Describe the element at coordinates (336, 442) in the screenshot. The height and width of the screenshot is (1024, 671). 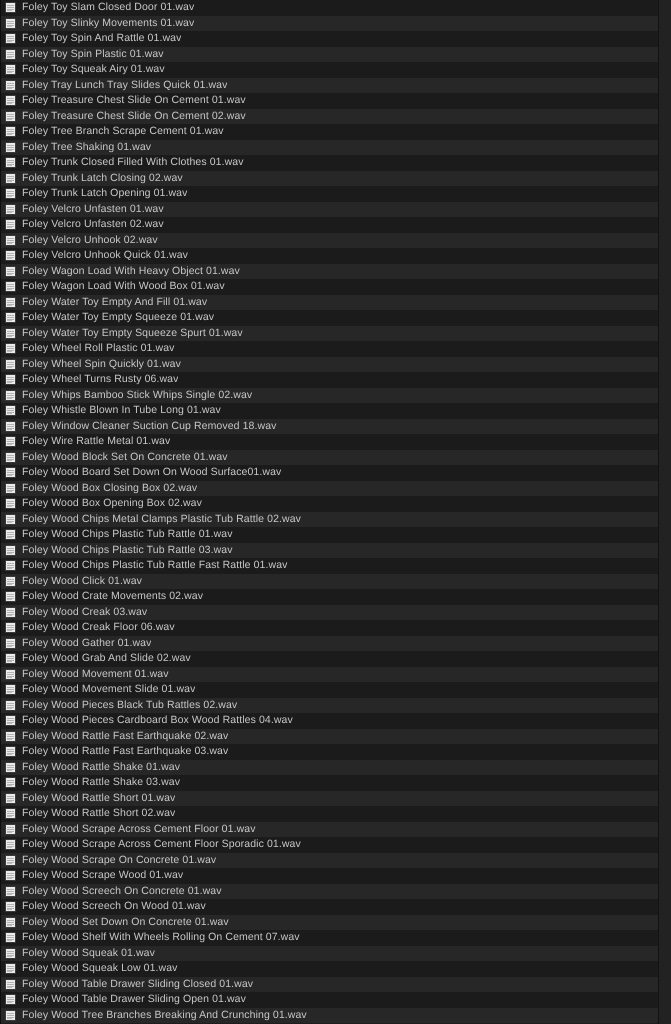
I see `file-list-item: Foley Wire Rattle Metal 01.wav` at that location.